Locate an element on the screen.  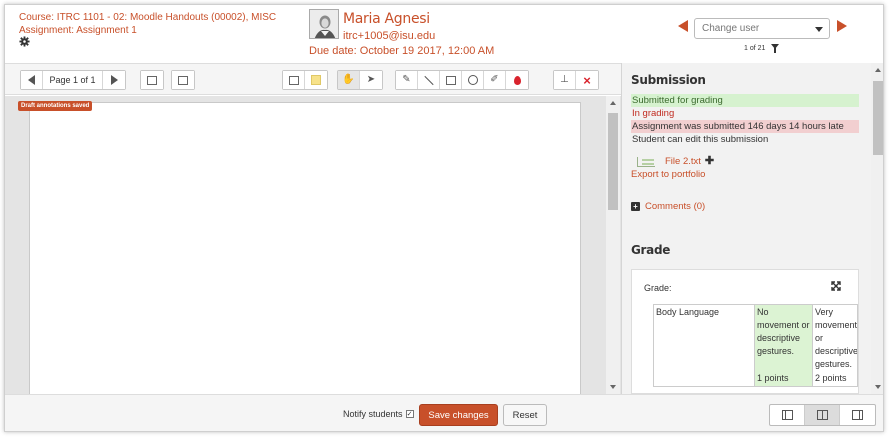
search-comments-icon is located at coordinates (152, 80).